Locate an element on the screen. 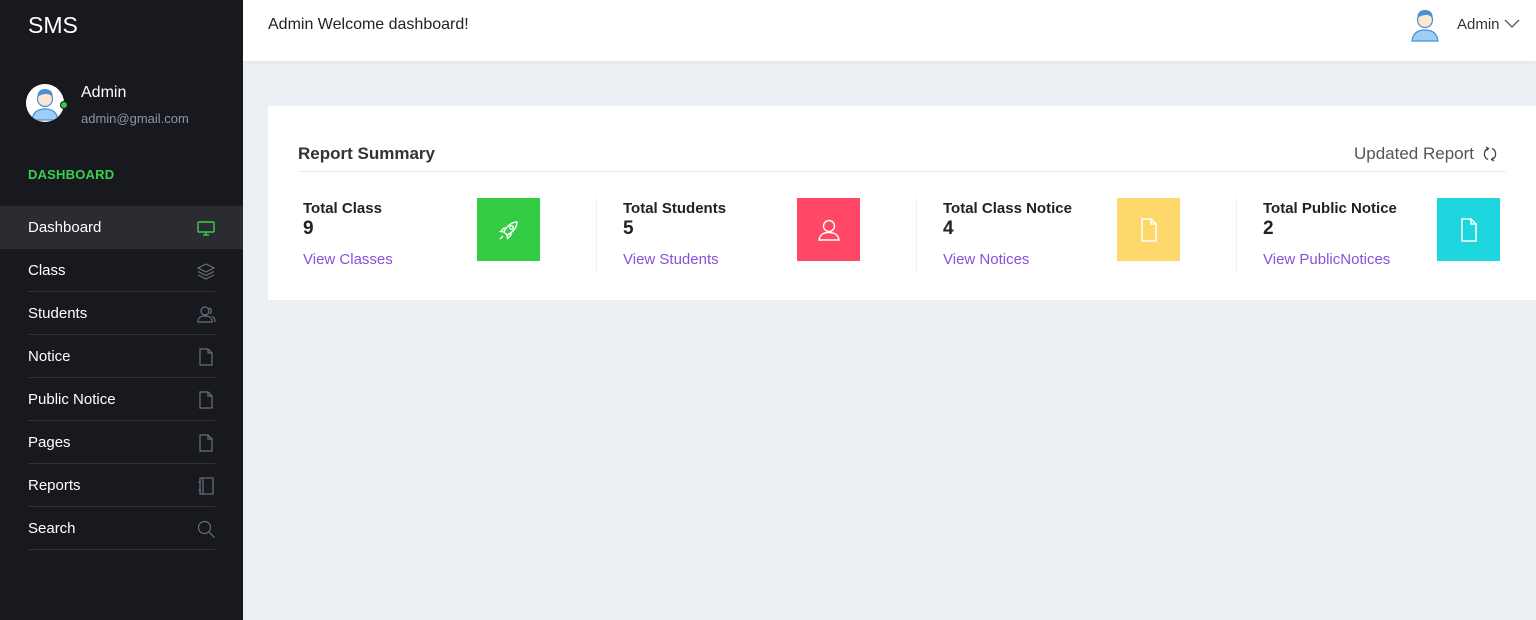 The height and width of the screenshot is (620, 1536). sidebar-item-label: Pages is located at coordinates (49, 442).